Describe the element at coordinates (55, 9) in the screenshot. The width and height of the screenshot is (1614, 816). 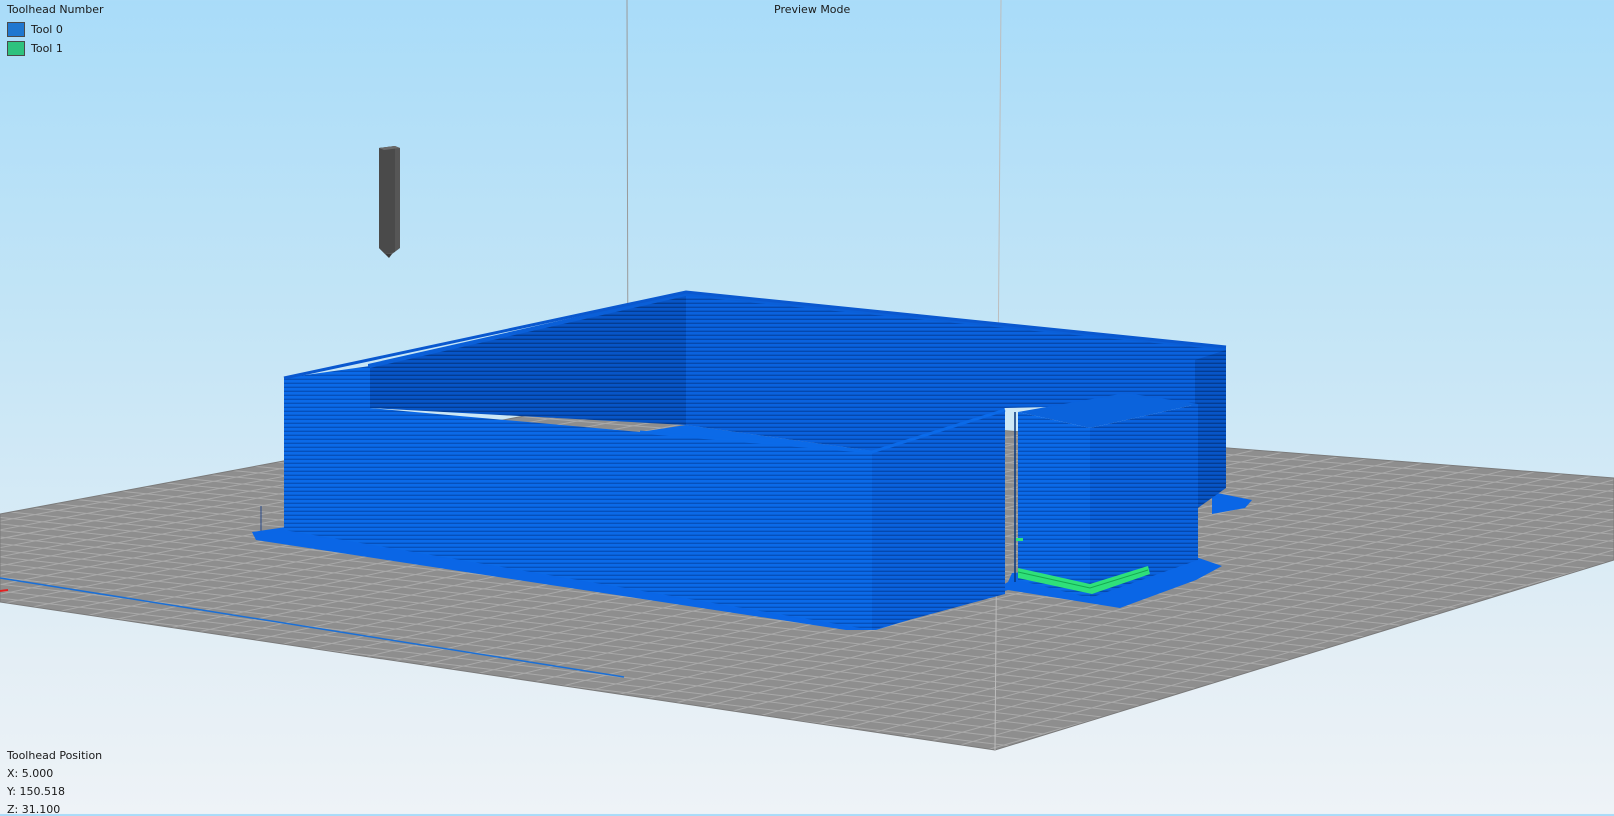
I see `legend-title: Toolhead Number` at that location.